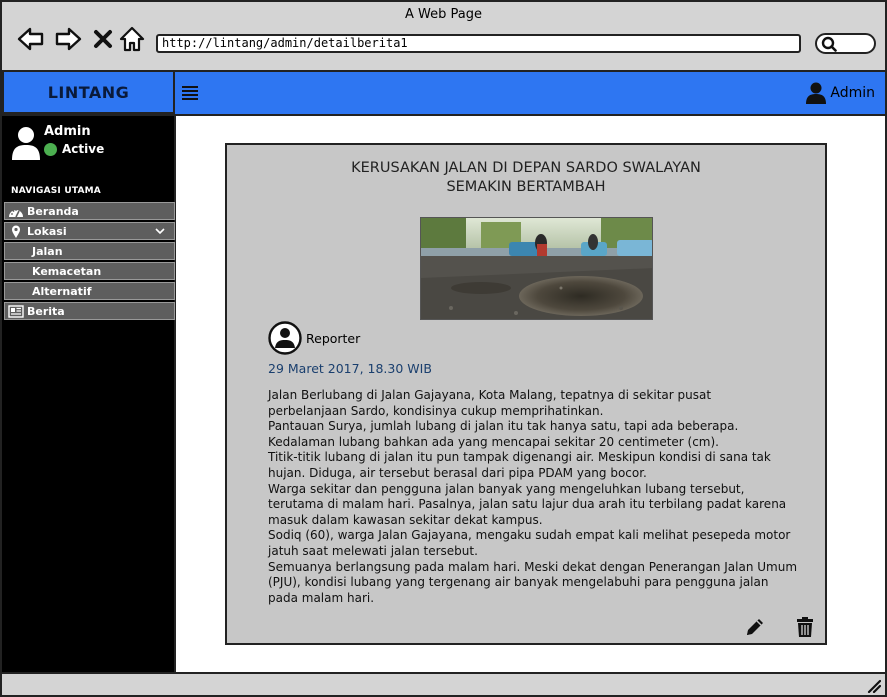  I want to click on sidebar-item-berita: Berita, so click(89, 311).